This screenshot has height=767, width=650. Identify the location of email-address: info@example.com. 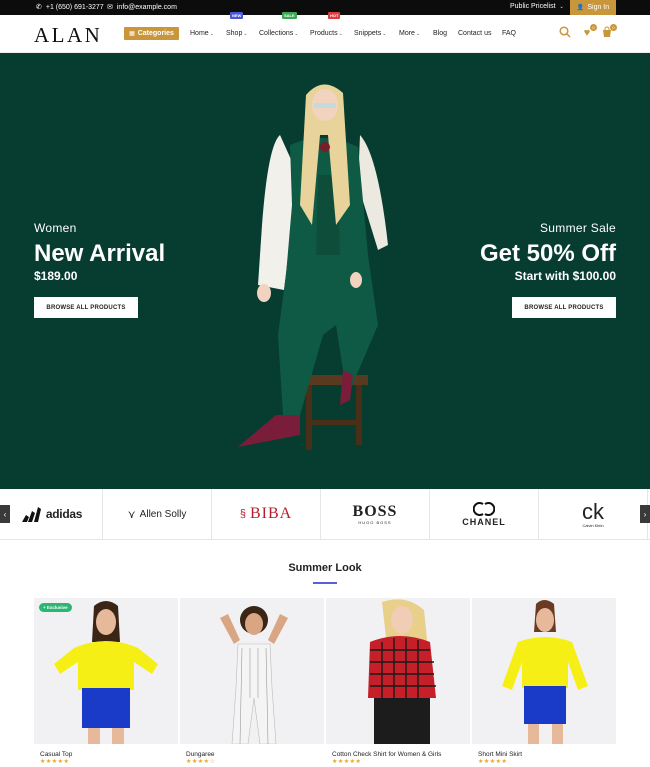
(146, 7).